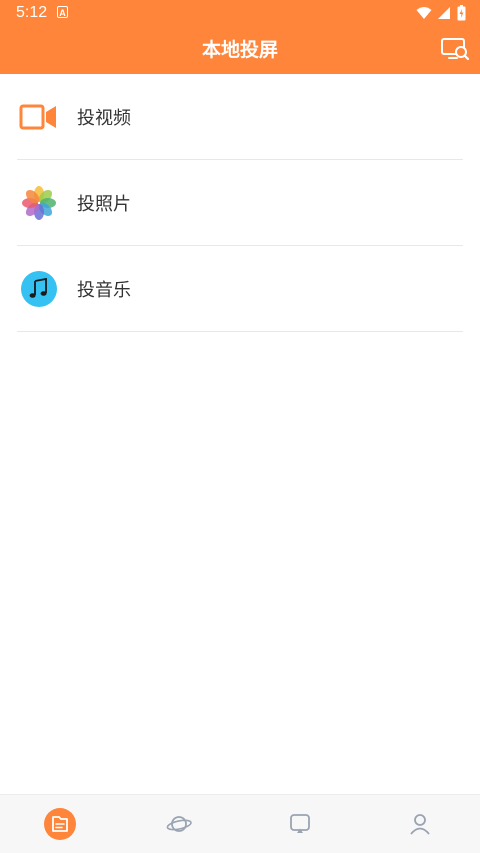 This screenshot has width=480, height=853. I want to click on cast-screen-icon, so click(300, 823).